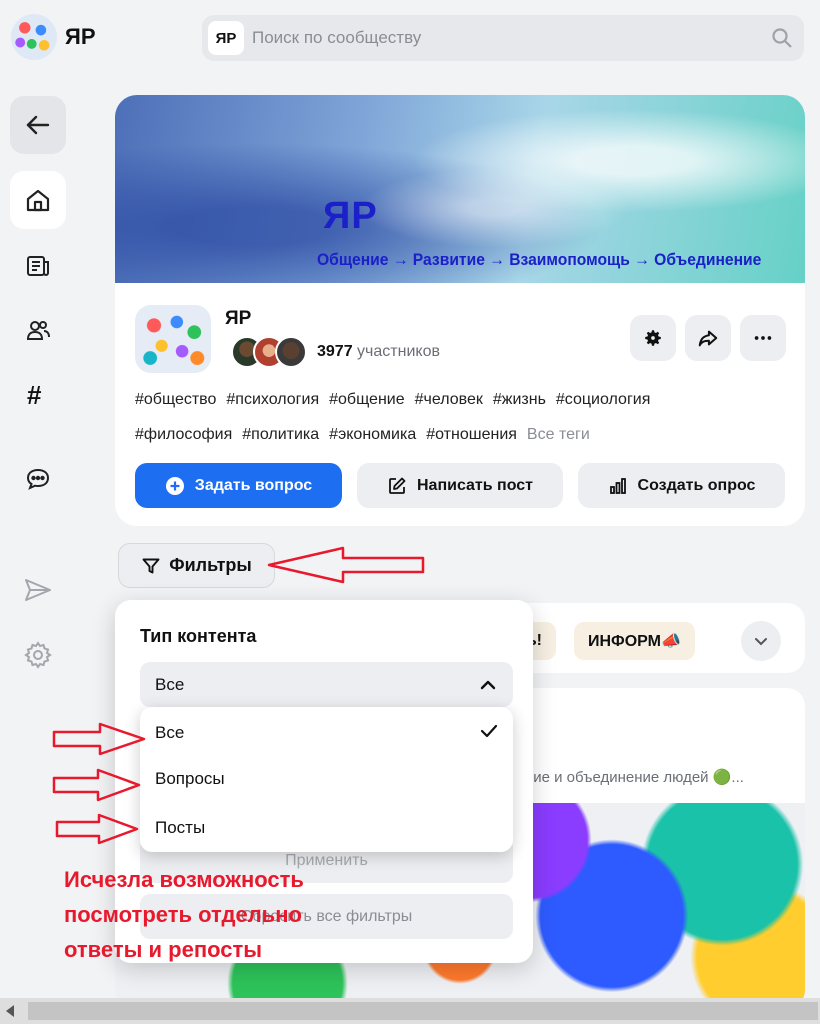  What do you see at coordinates (163, 949) in the screenshot?
I see `annotation-line: ответы и репосты` at bounding box center [163, 949].